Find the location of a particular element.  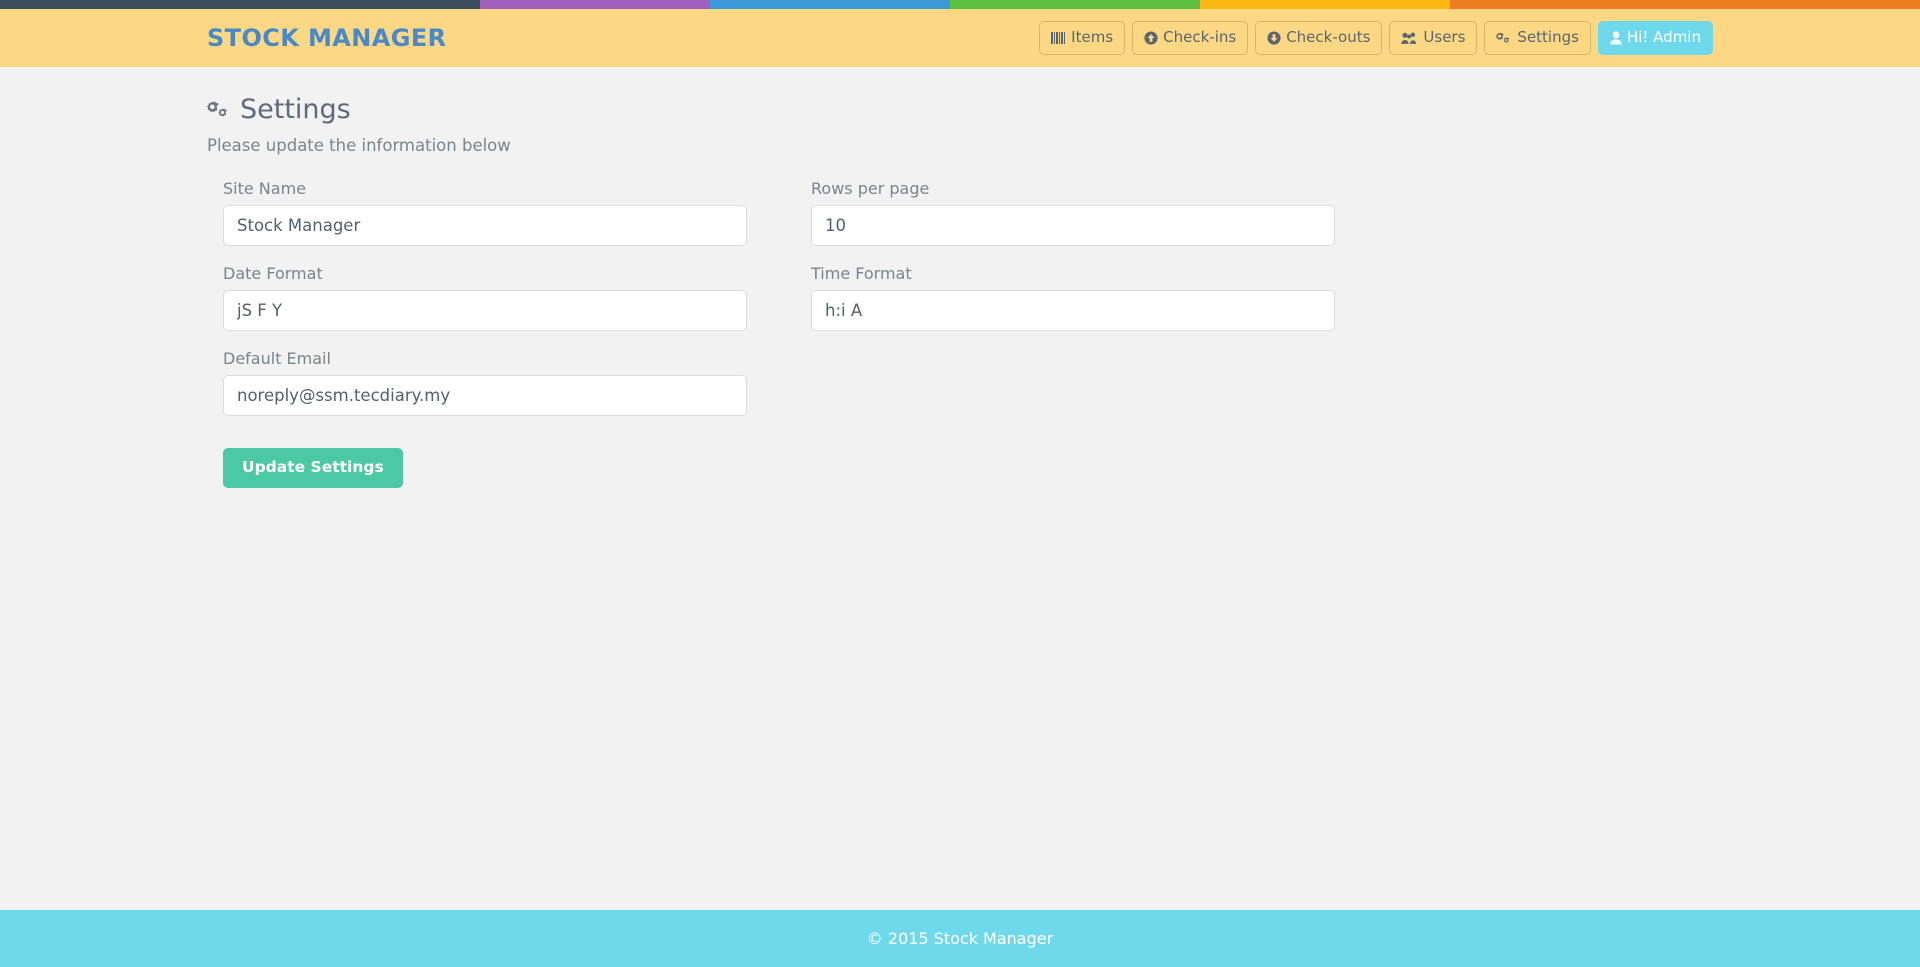

nav-item-settings: Settings is located at coordinates (1537, 38).